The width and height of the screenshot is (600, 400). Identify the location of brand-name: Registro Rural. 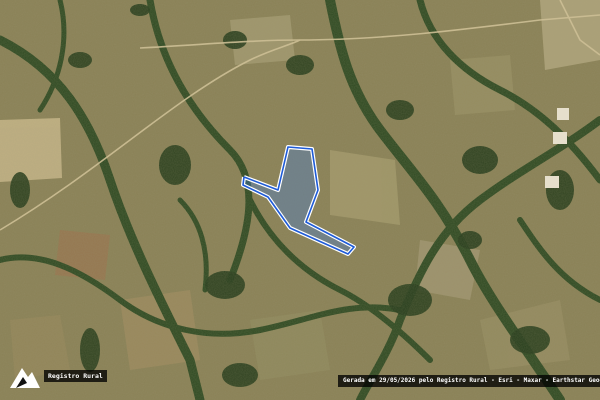
(75, 376).